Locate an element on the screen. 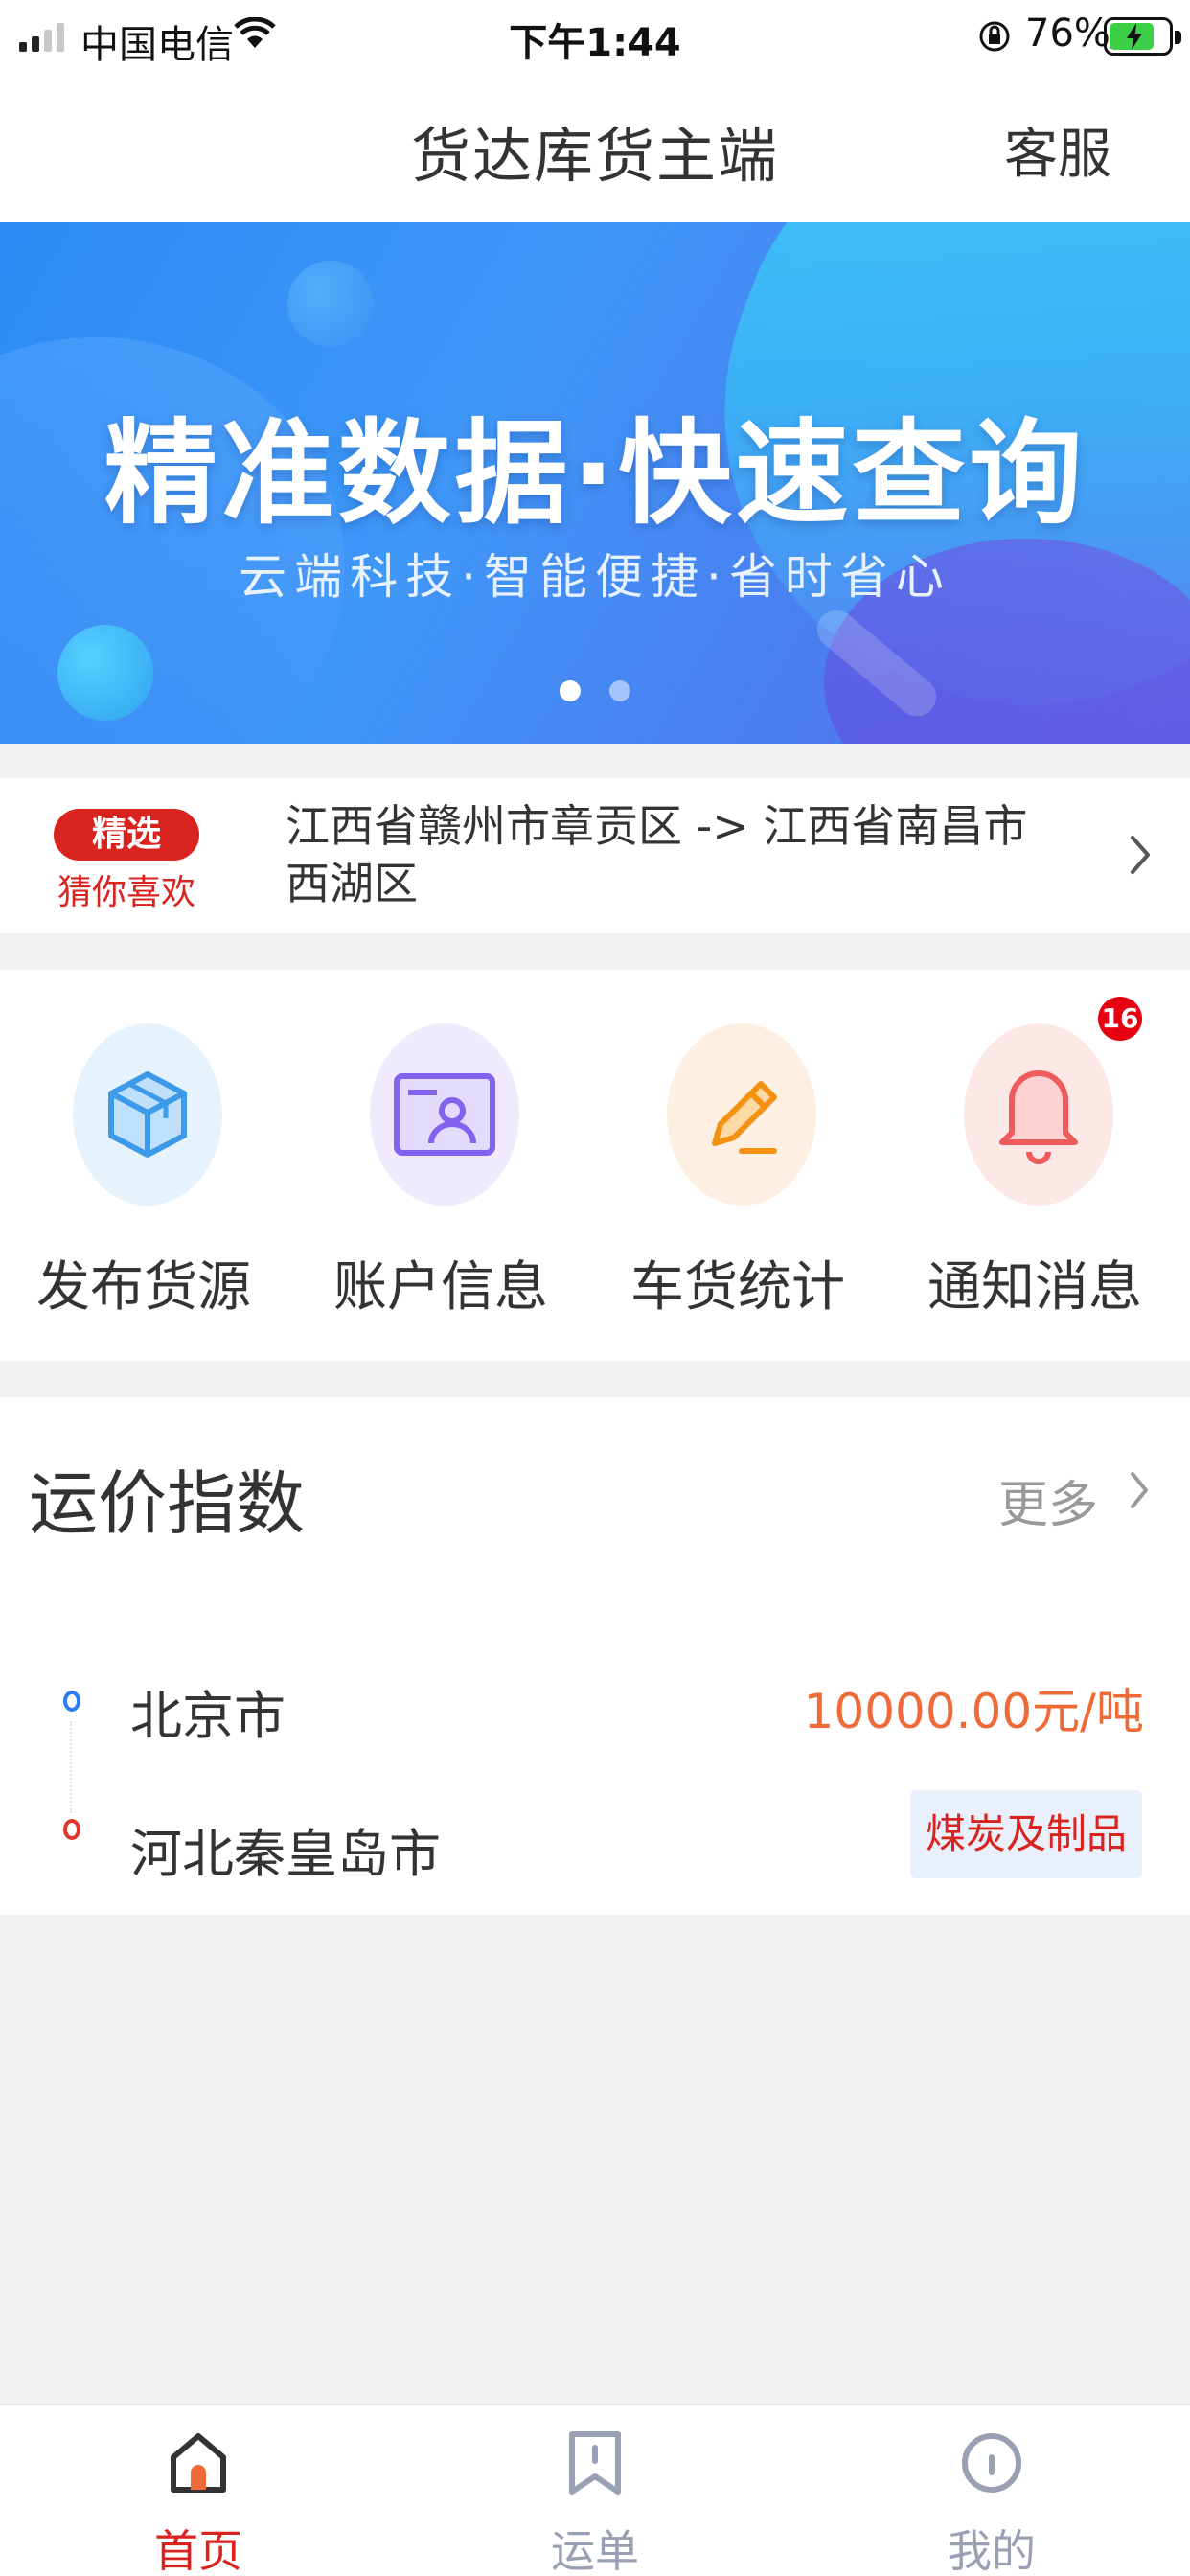 This screenshot has height=2576, width=1190. menu-item-publish-cargo: 发布货源 is located at coordinates (144, 1177).